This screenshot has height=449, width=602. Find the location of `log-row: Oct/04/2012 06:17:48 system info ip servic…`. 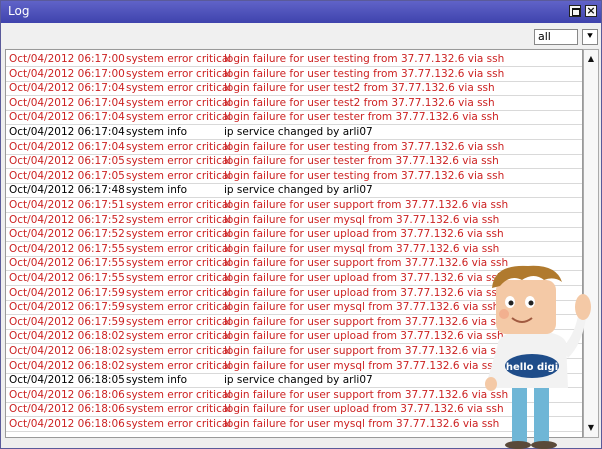

log-row: Oct/04/2012 06:17:48 system info ip servic… is located at coordinates (294, 191).